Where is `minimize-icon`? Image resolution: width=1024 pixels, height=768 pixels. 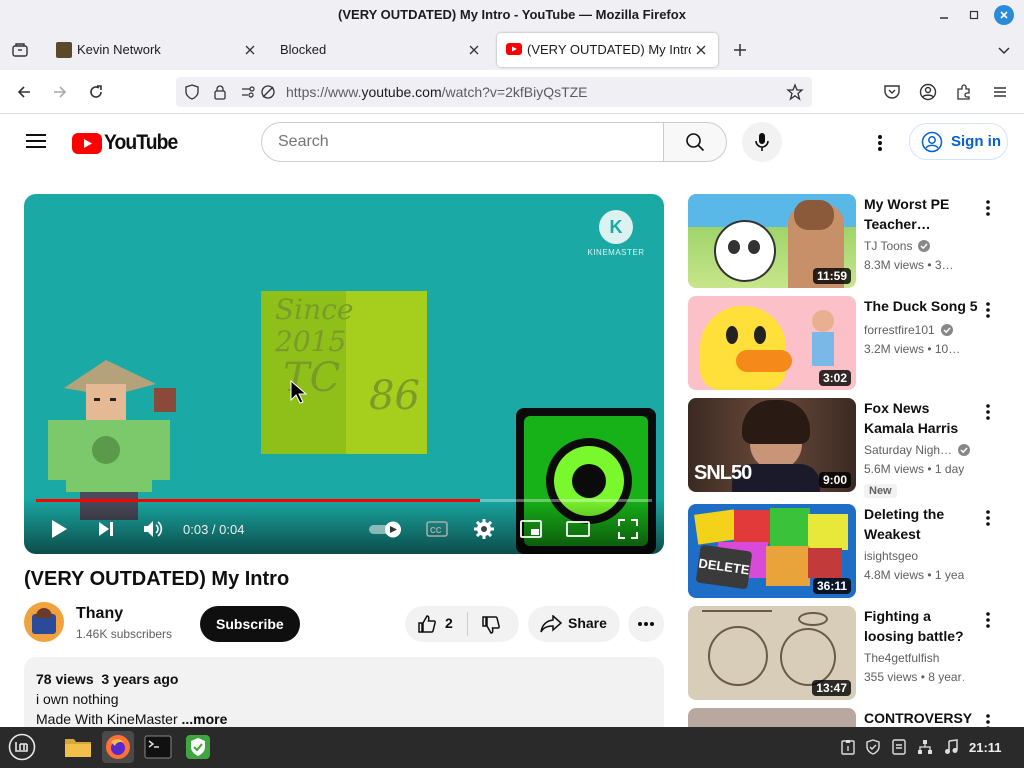
minimize-icon is located at coordinates (944, 15).